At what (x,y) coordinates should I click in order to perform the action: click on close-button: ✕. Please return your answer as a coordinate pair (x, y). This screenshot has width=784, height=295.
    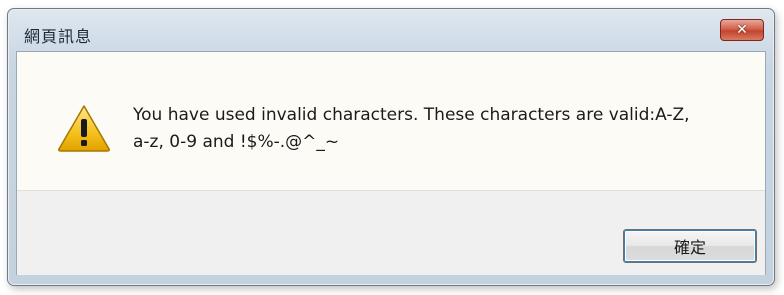
    Looking at the image, I should click on (742, 30).